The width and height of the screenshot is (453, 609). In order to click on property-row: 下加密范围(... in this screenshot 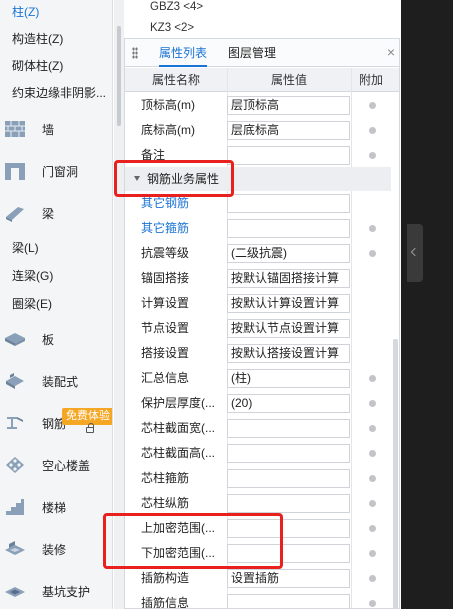, I will do `click(262, 553)`.